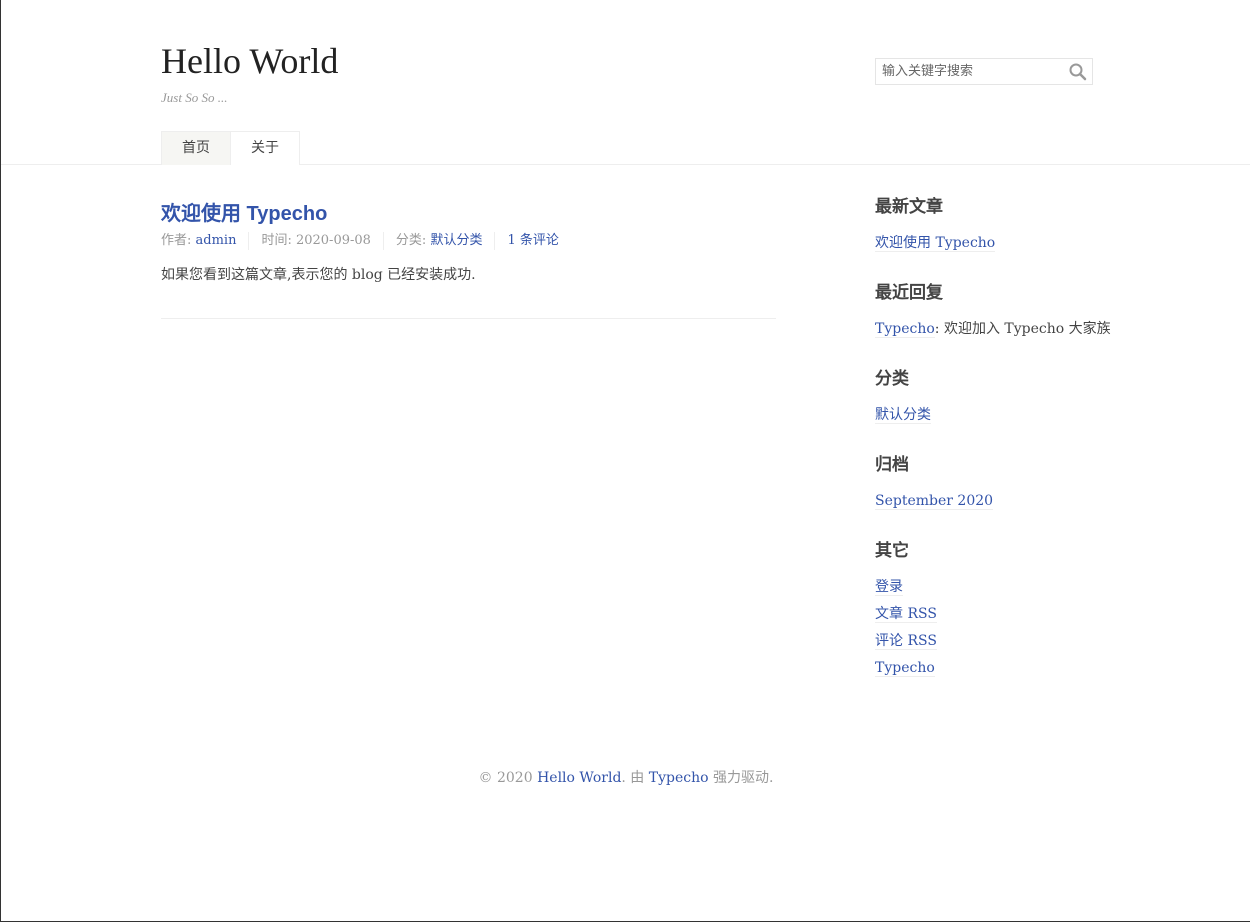 The width and height of the screenshot is (1250, 922). I want to click on post-meta: 作者: admin 时间: 2020-09-08 分类: 默认分类 1 条评论, so click(366, 241).